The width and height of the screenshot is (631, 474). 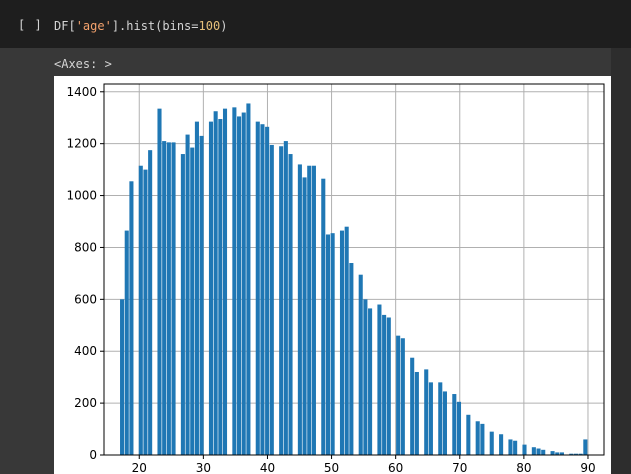 I want to click on y-tick-label: 200, so click(x=85, y=403).